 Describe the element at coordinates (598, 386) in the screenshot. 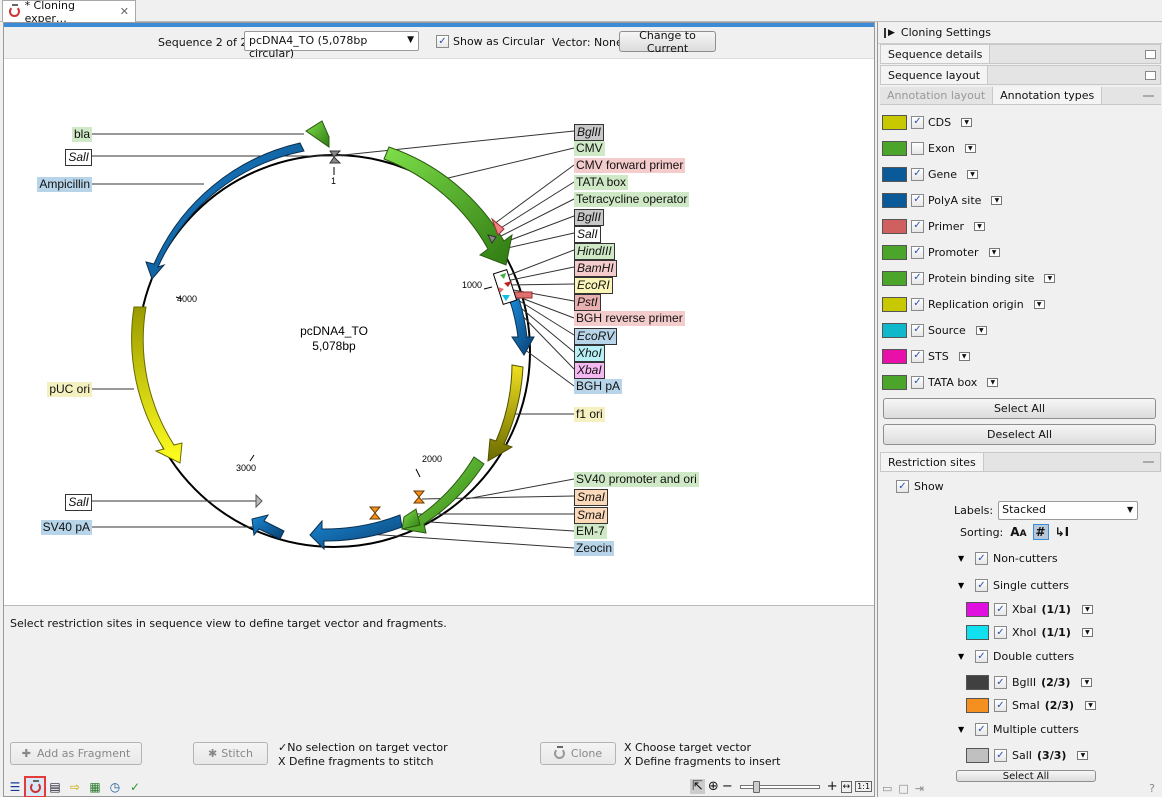

I see `feature-label: BGH pA` at that location.